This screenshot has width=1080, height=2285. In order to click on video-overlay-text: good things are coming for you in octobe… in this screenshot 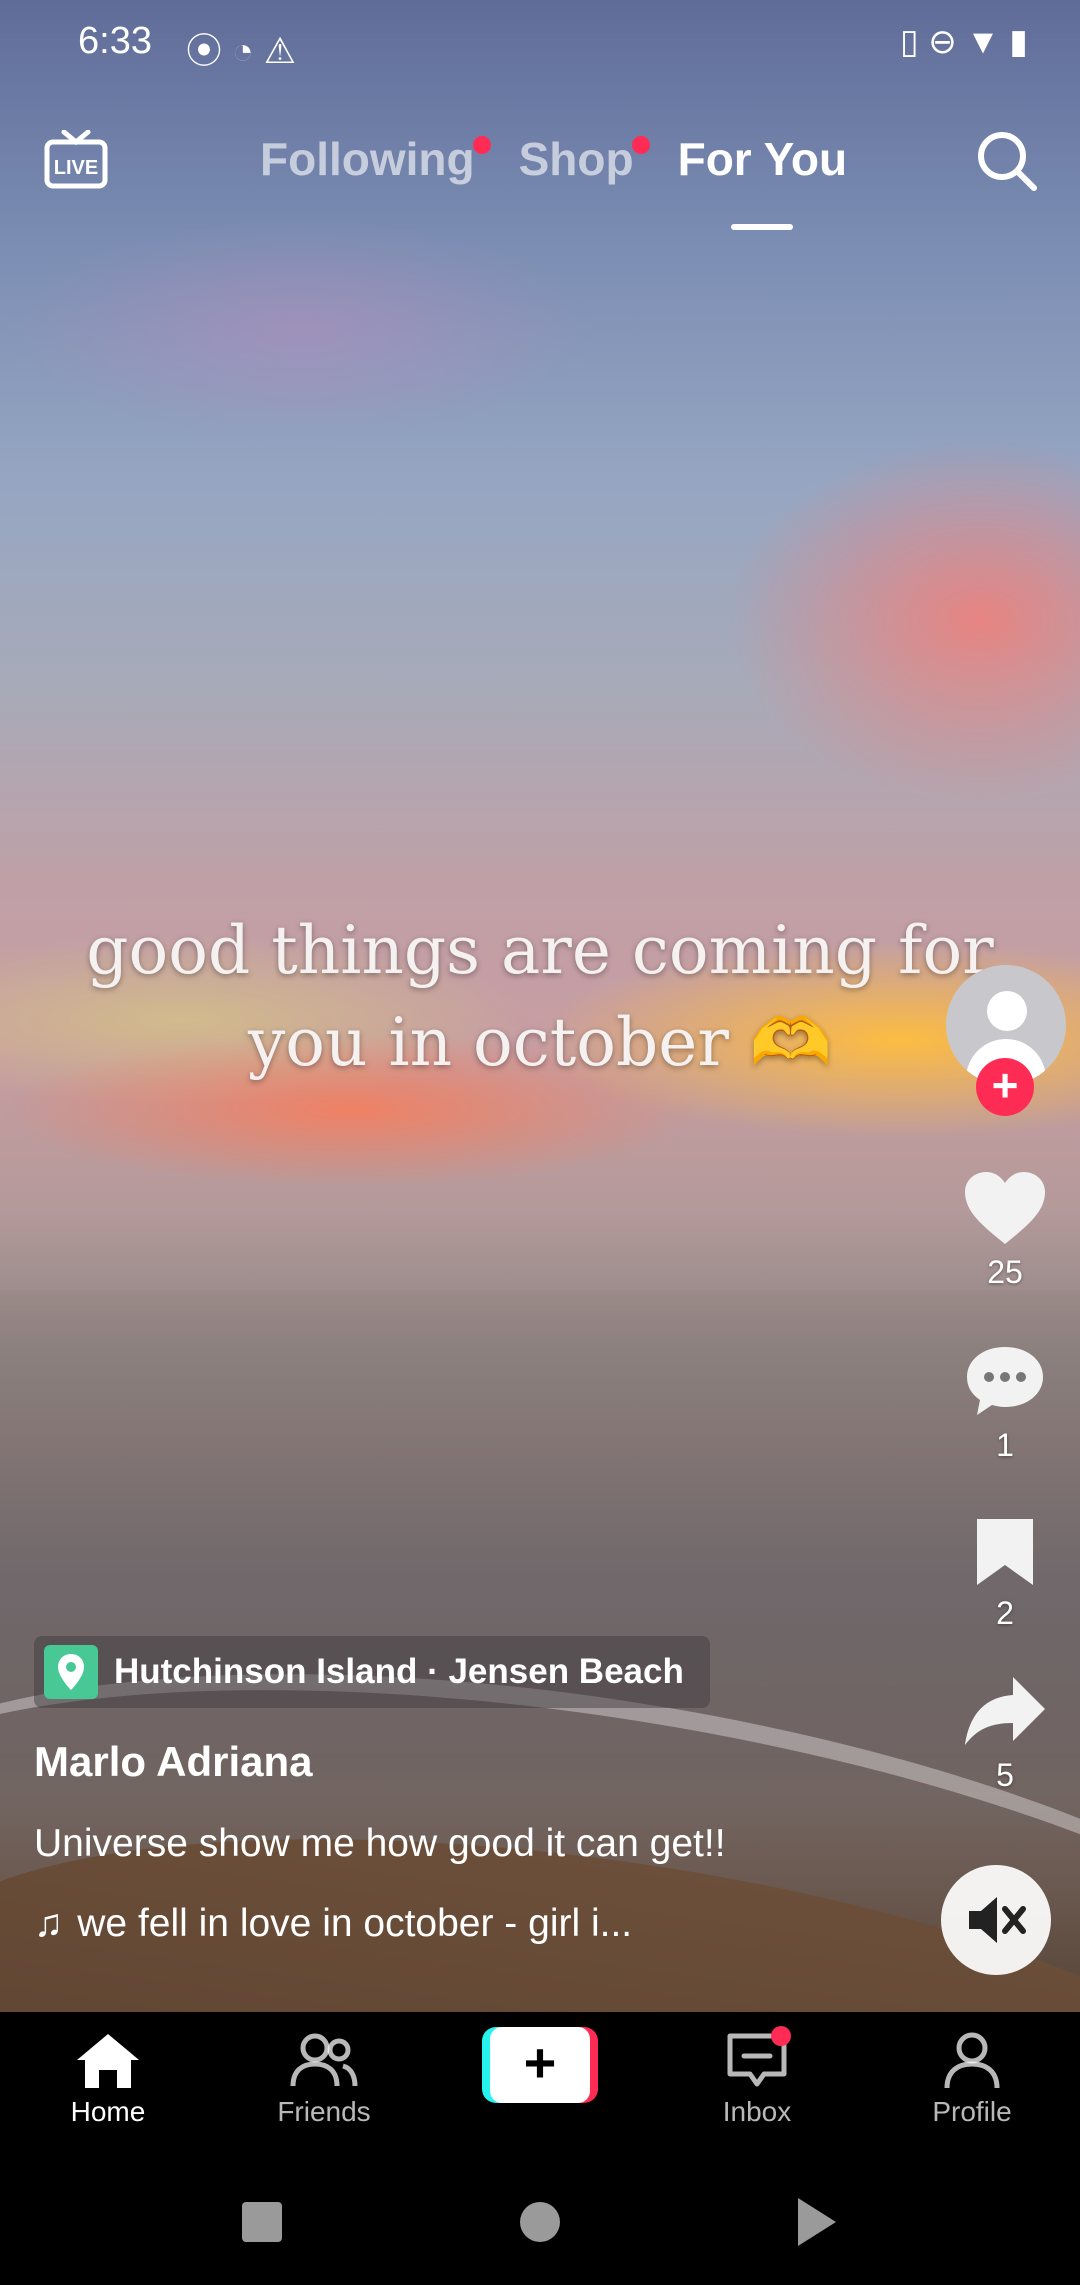, I will do `click(540, 997)`.